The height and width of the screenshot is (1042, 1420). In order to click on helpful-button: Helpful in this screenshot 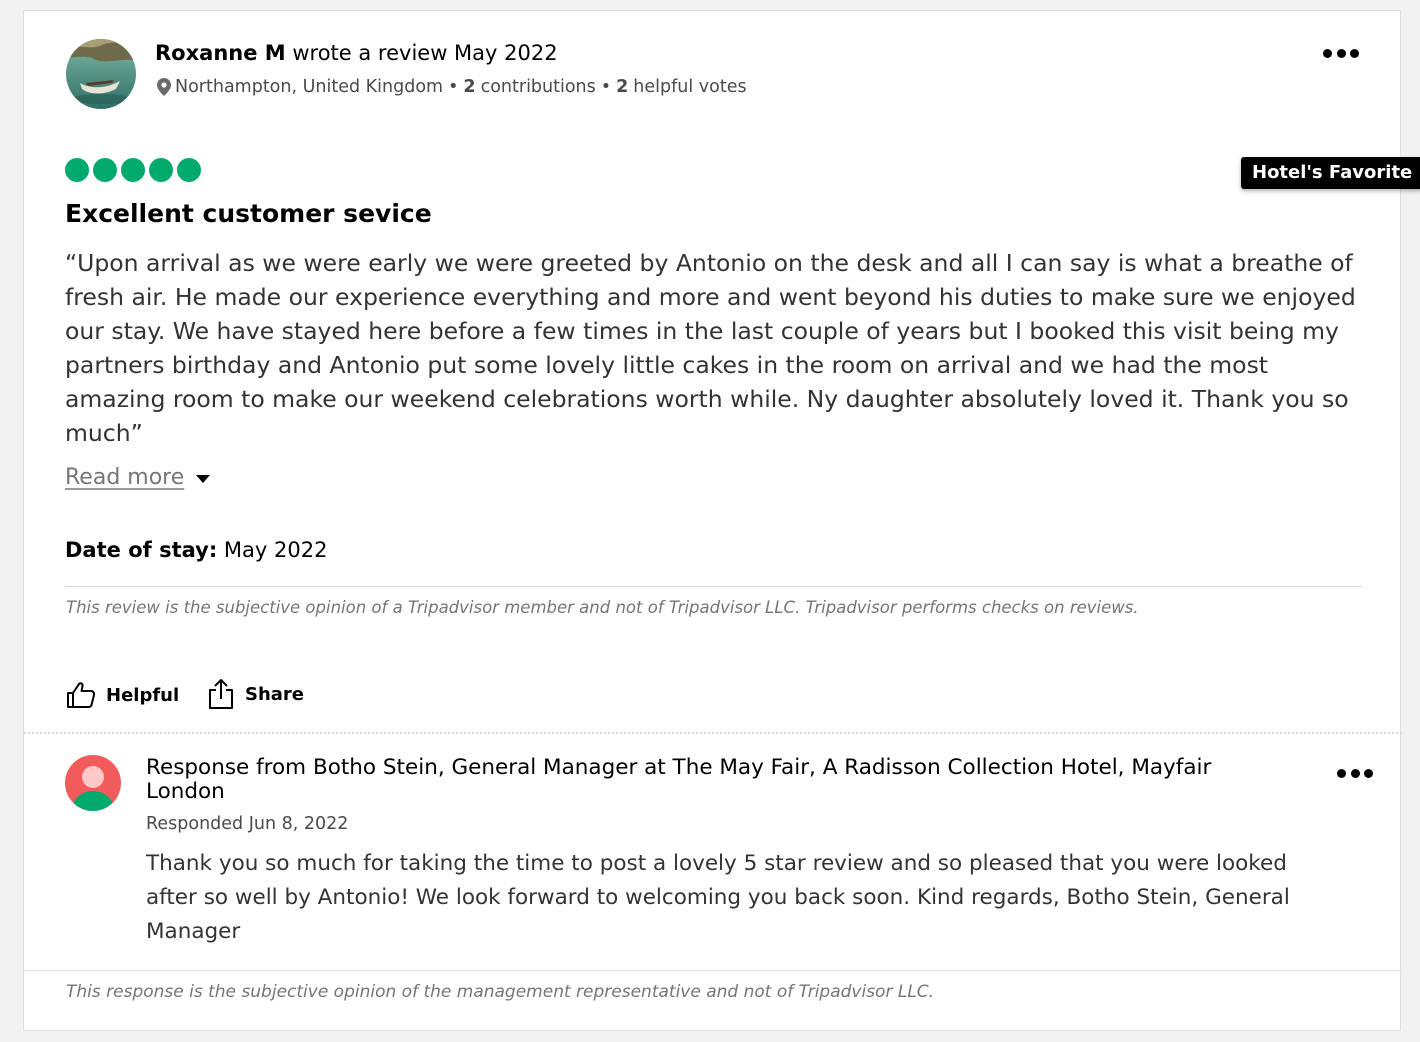, I will do `click(122, 695)`.